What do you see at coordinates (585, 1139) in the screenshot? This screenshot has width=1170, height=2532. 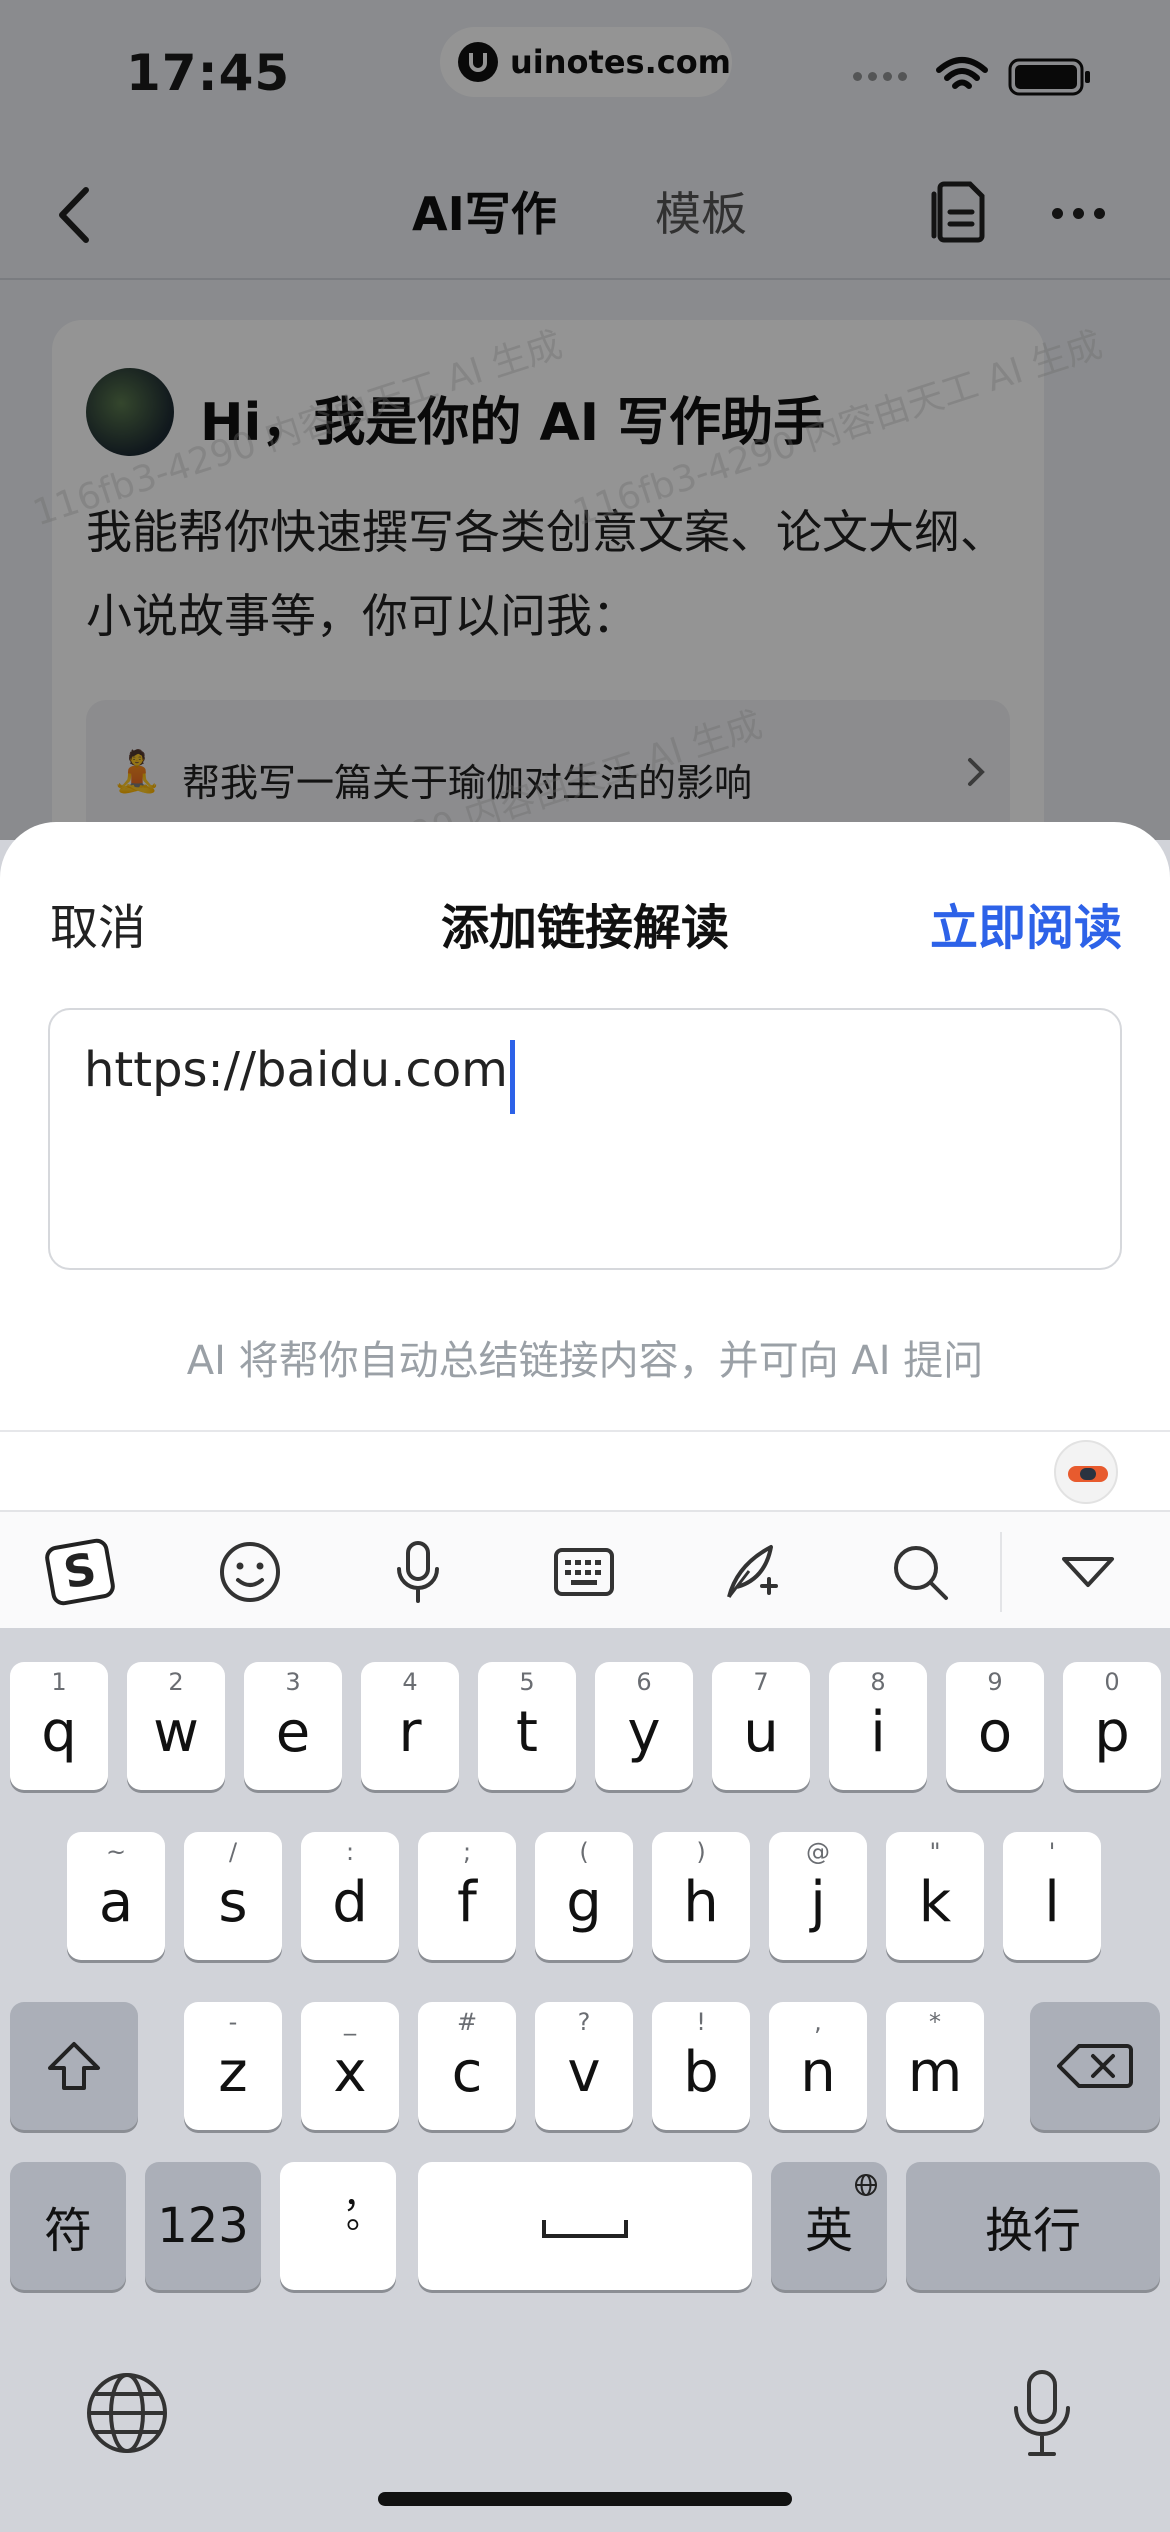 I see `link-input: https://baidu.com` at bounding box center [585, 1139].